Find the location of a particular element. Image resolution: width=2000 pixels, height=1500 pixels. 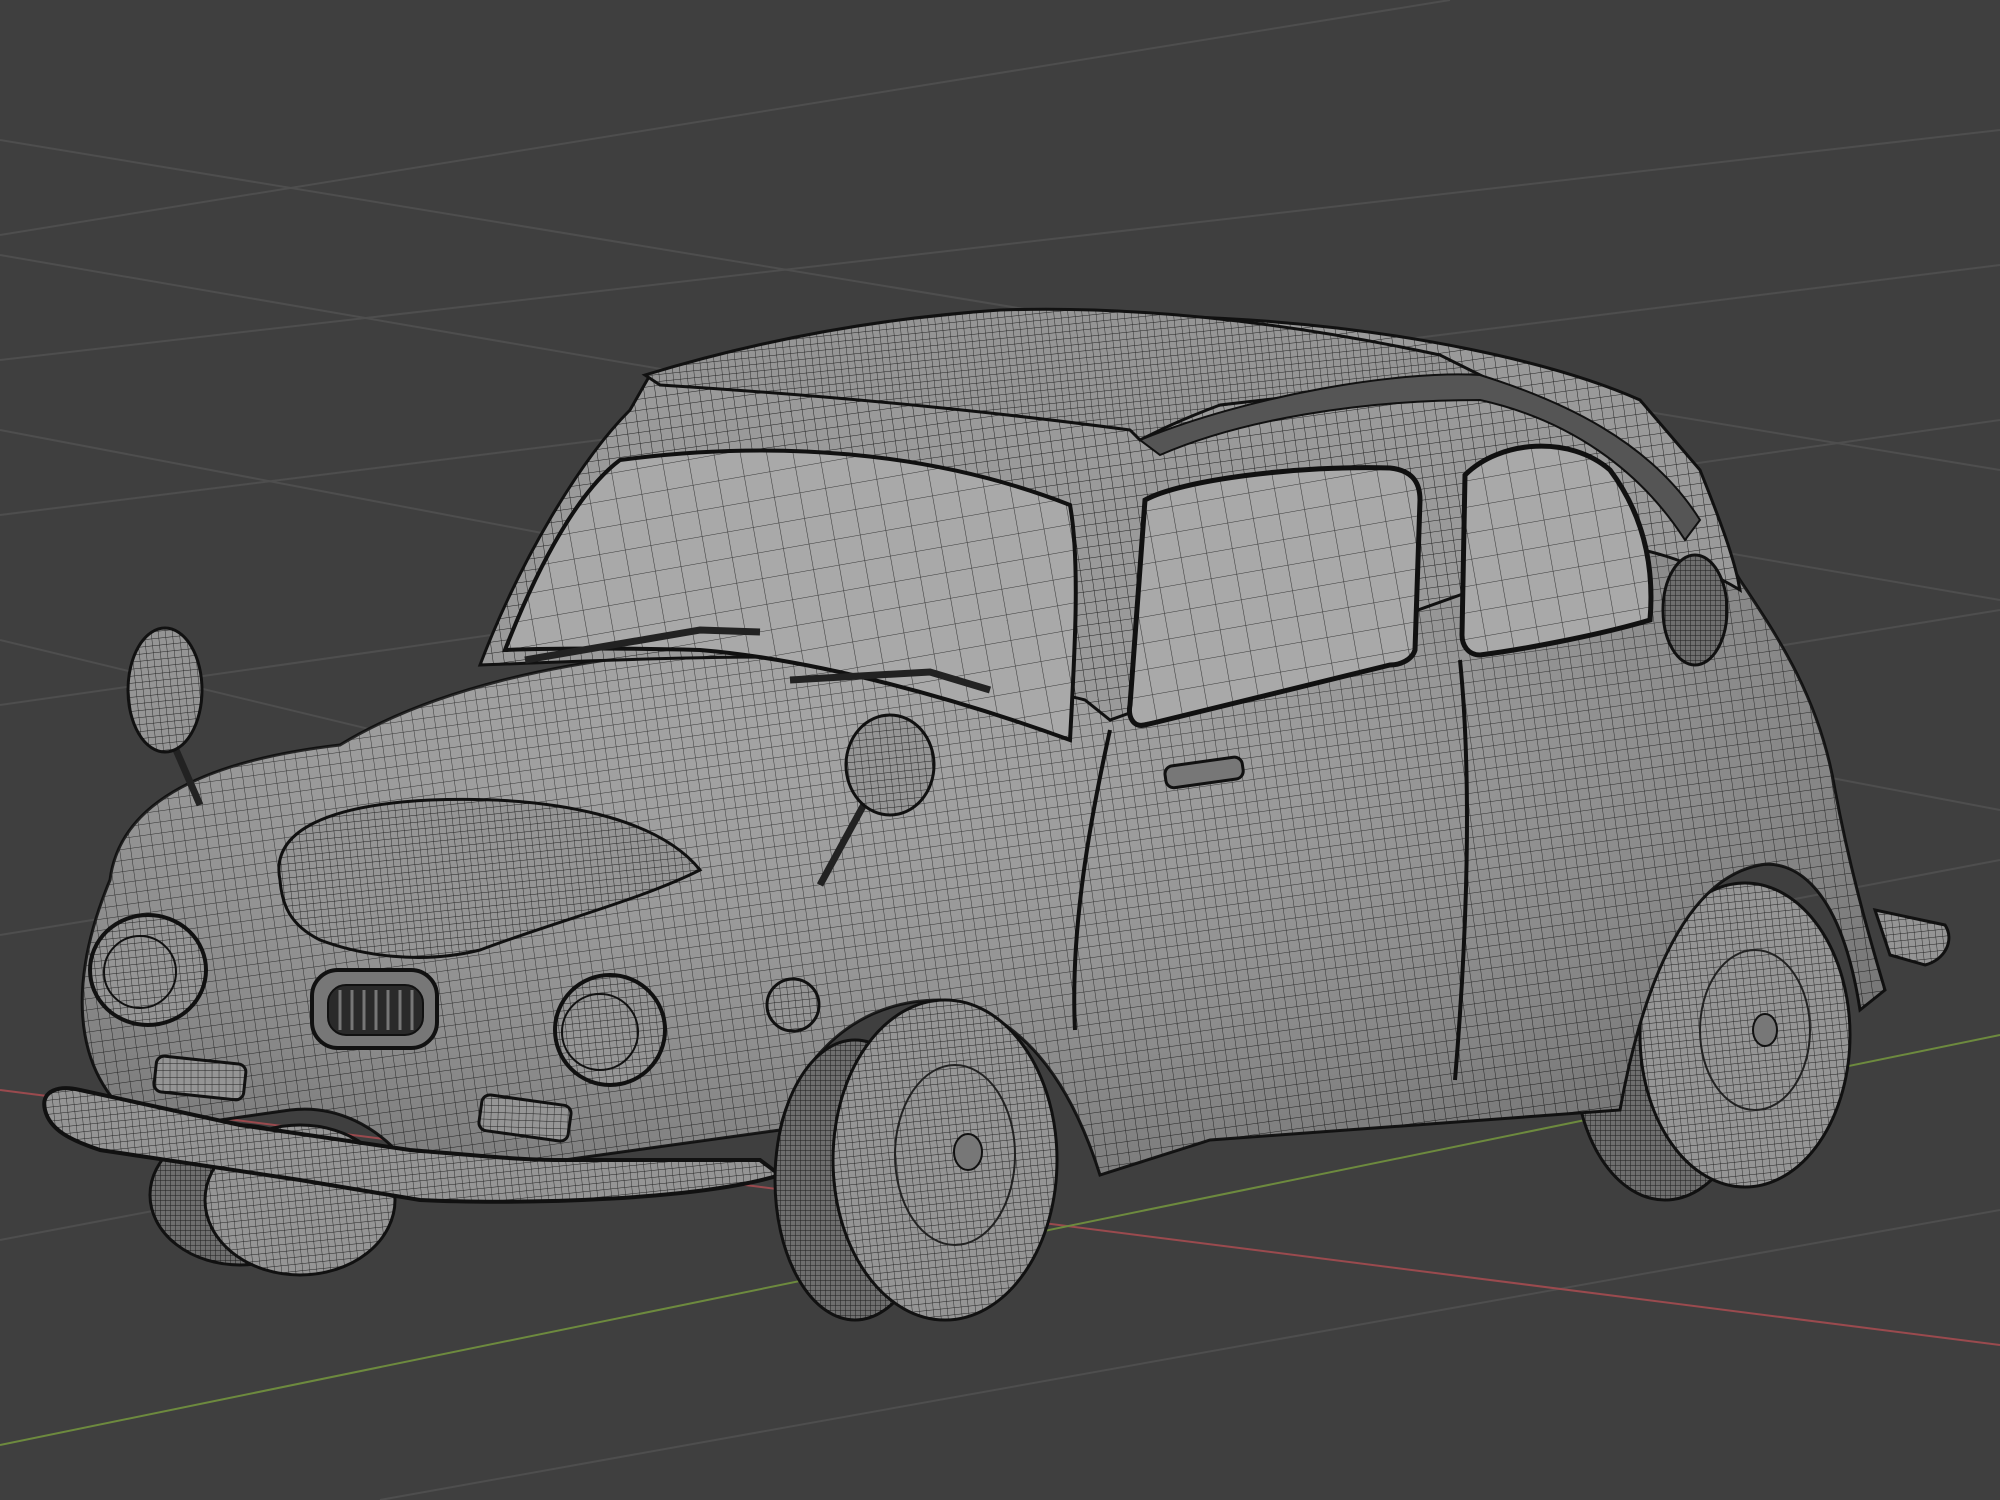

turn-signal is located at coordinates (793, 1005).